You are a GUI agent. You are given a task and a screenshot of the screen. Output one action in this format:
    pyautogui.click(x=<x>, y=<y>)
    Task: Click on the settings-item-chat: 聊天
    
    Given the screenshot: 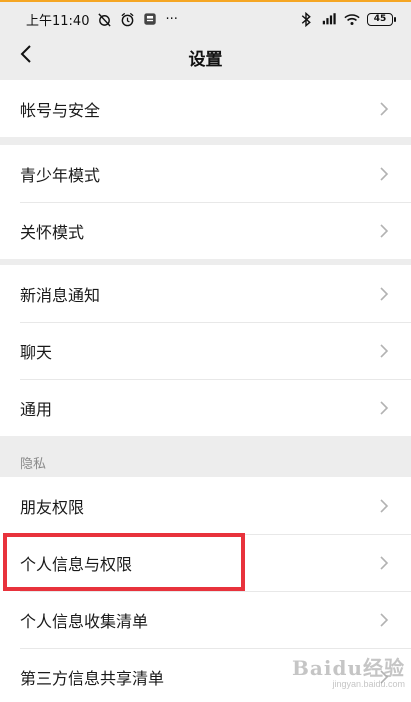 What is the action you would take?
    pyautogui.click(x=205, y=350)
    